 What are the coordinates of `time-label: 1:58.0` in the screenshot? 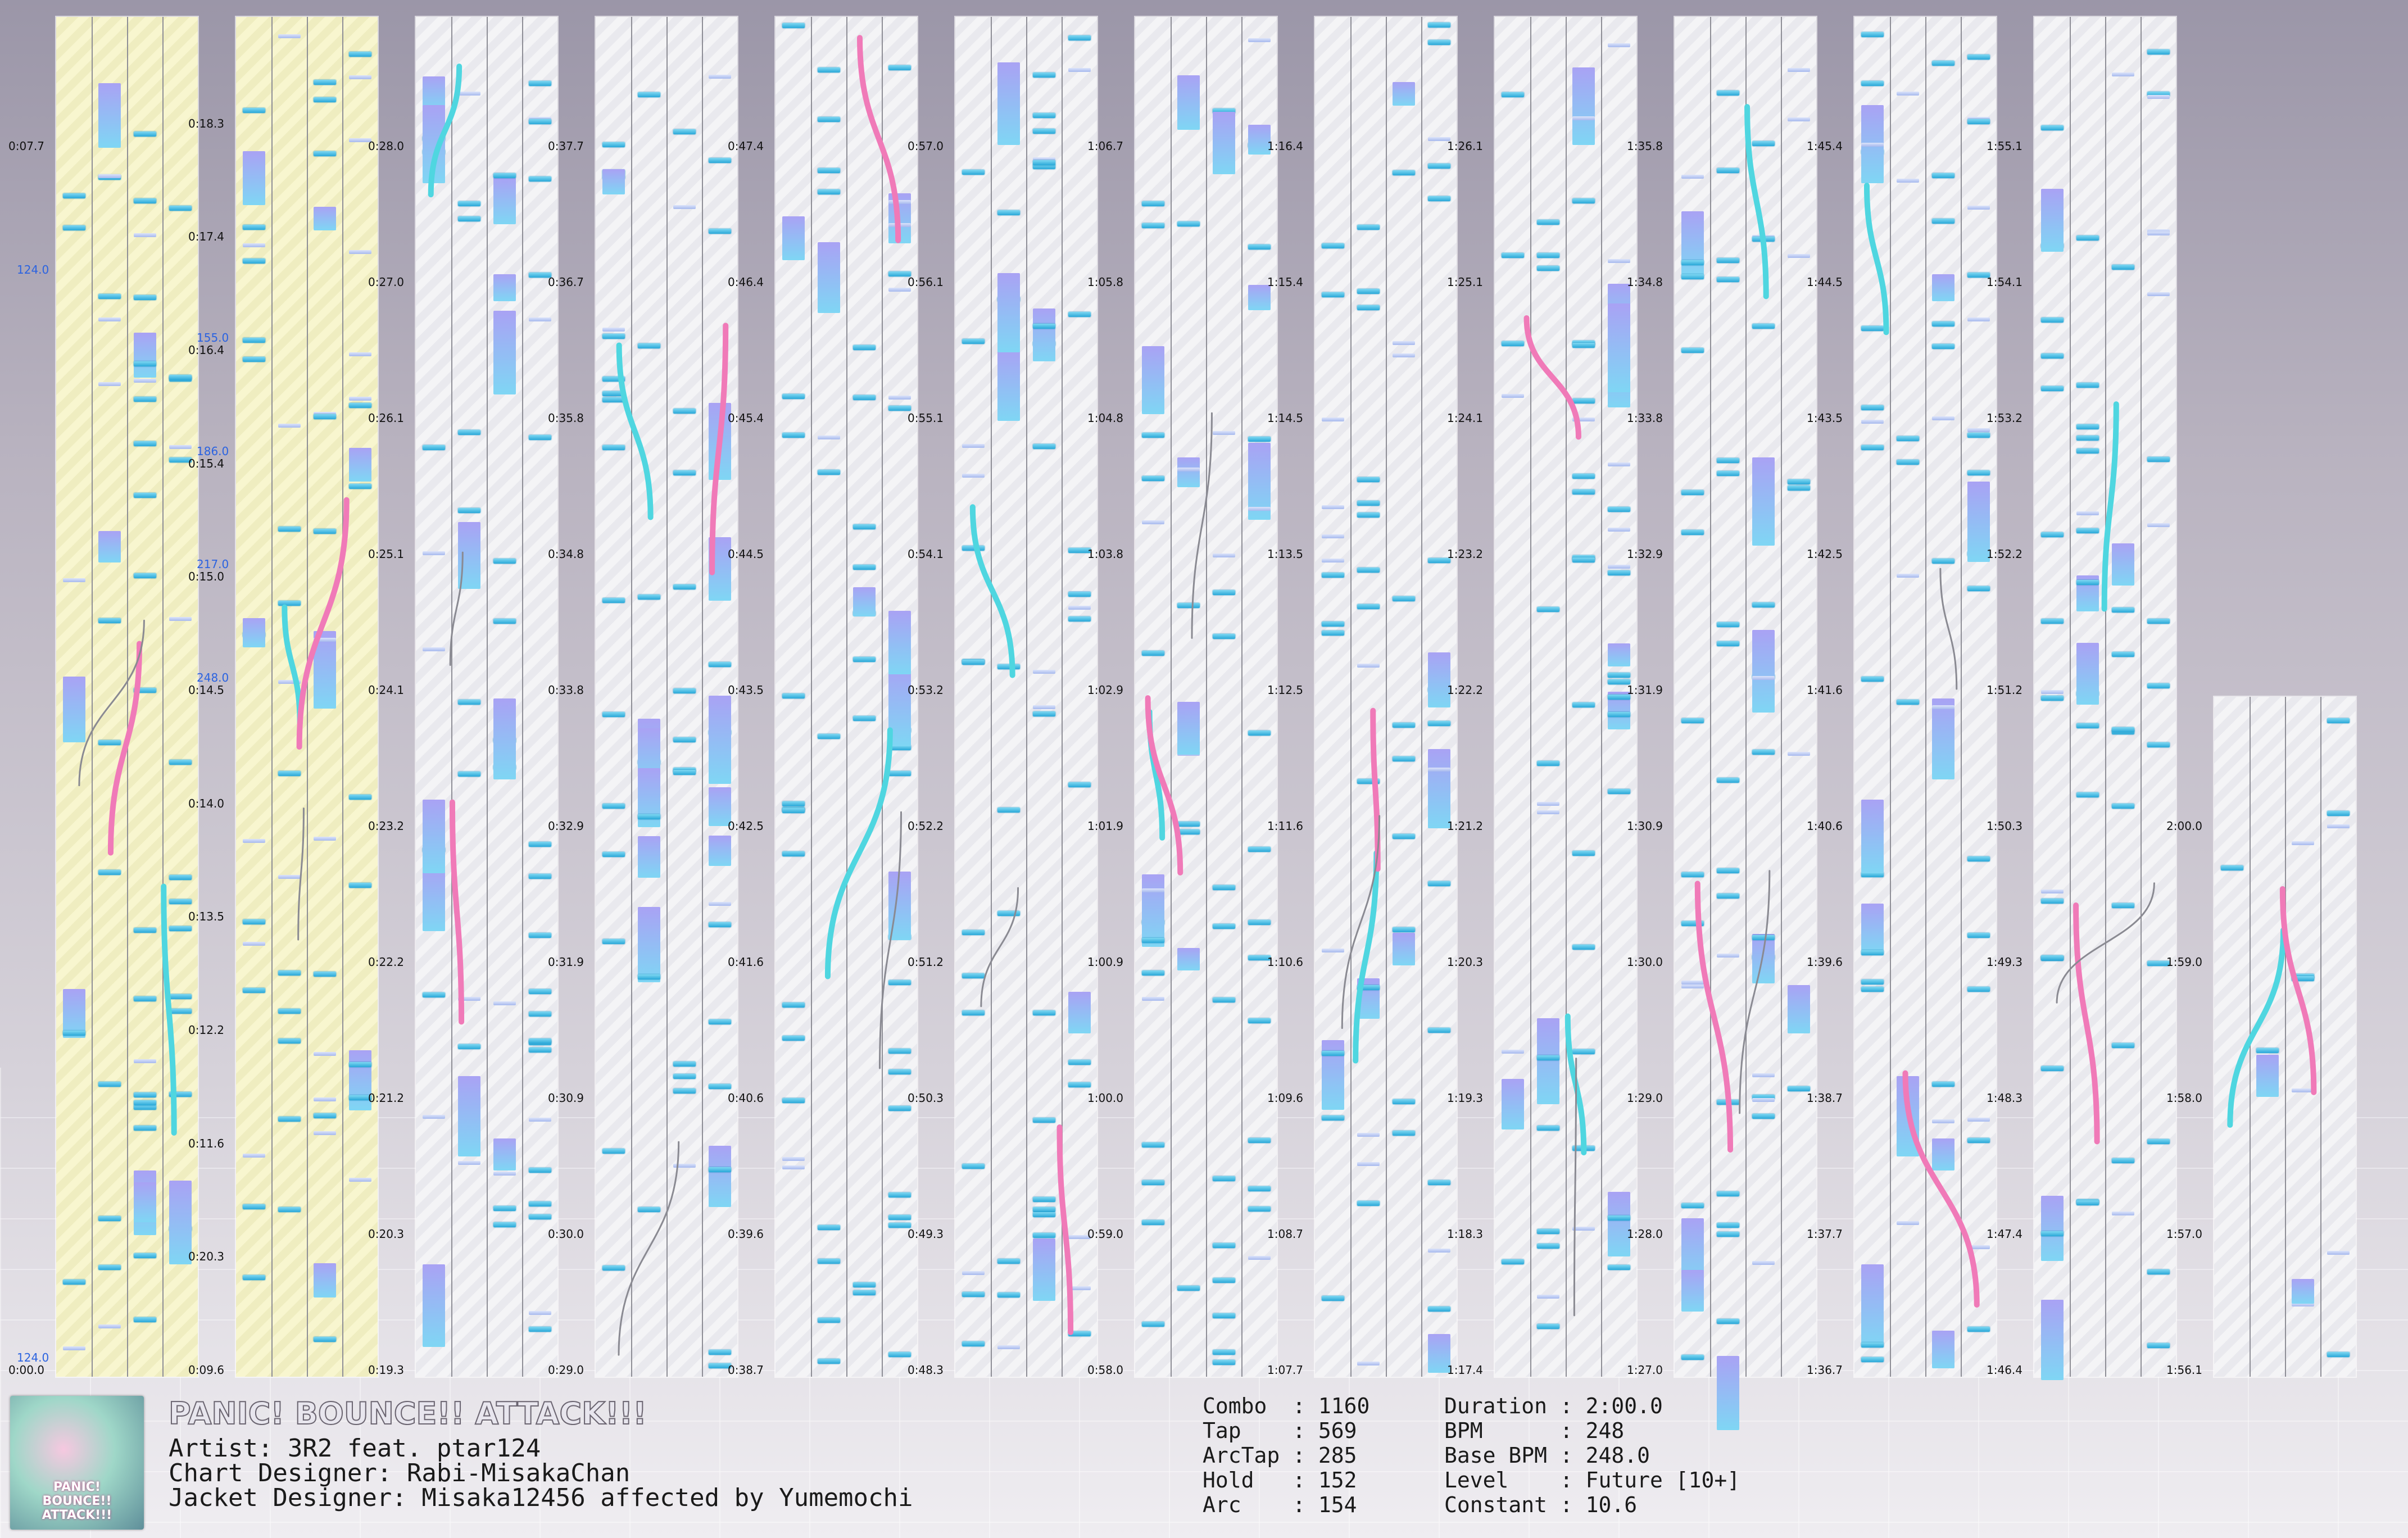 It's located at (2184, 1098).